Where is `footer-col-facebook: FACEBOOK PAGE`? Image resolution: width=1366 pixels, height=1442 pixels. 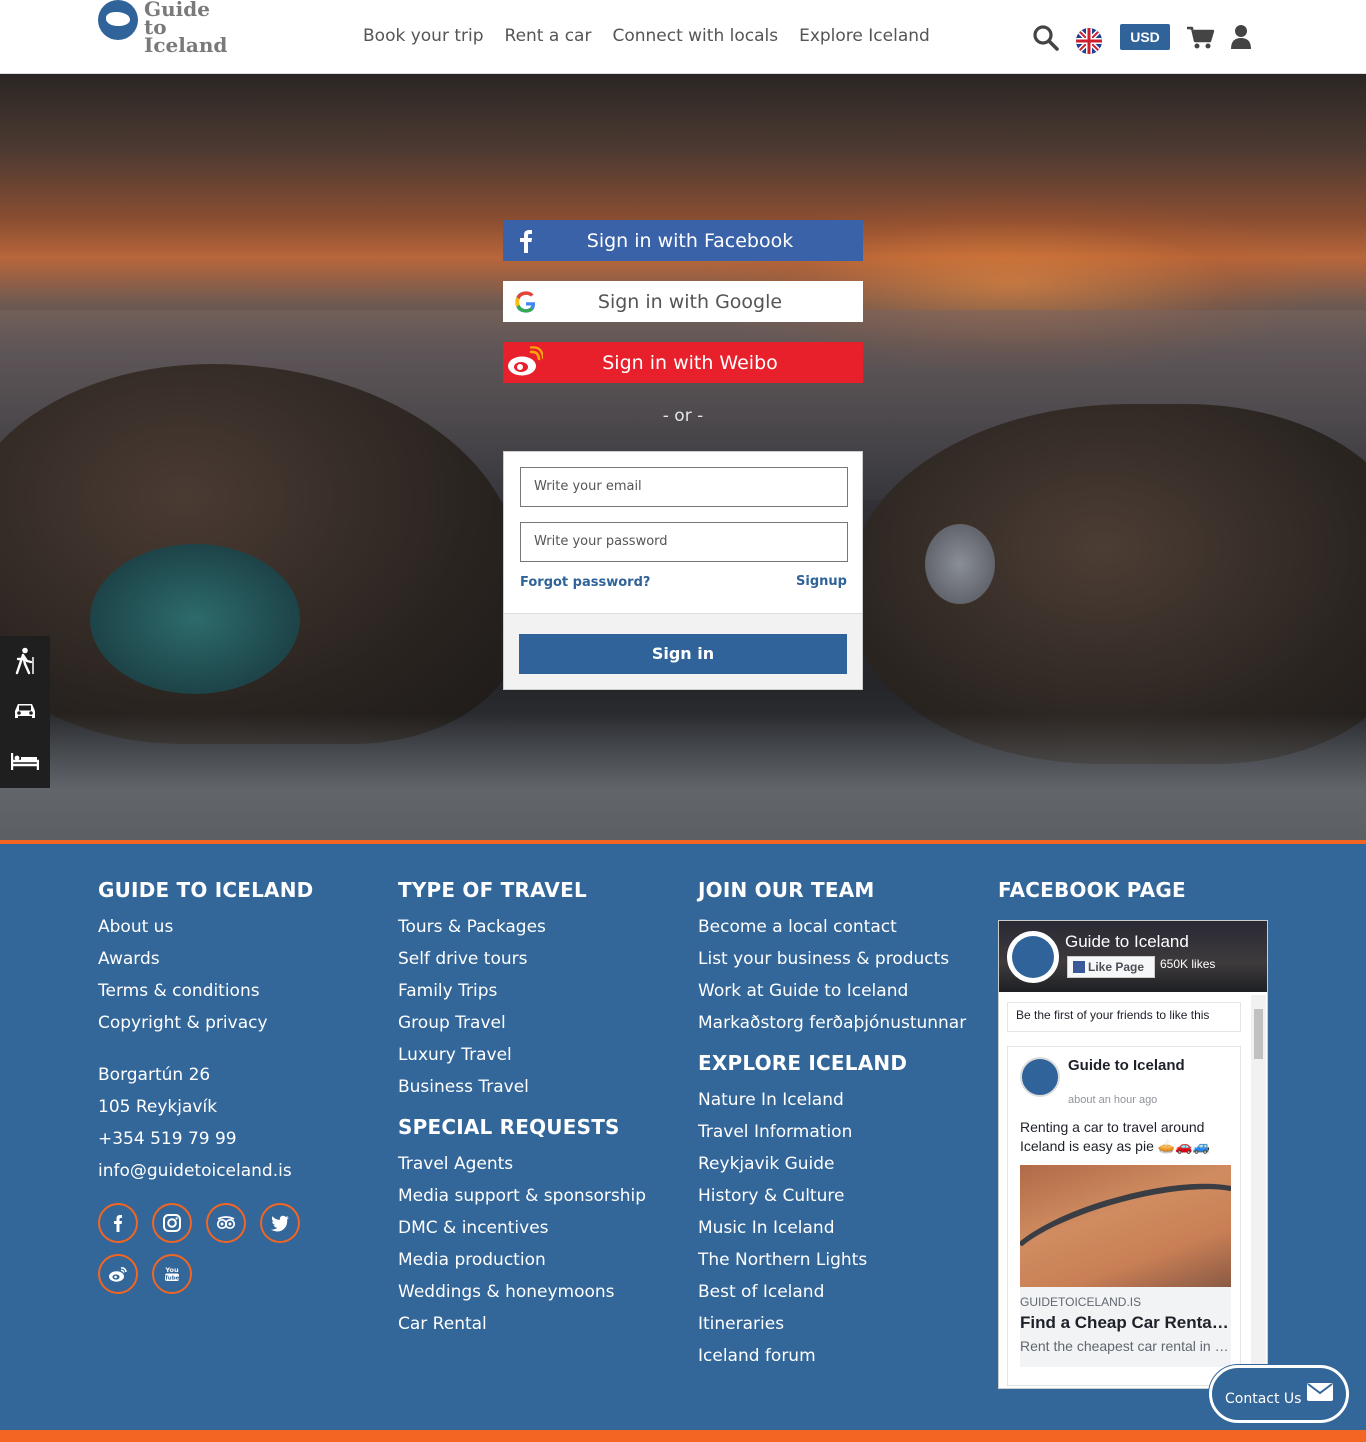 footer-col-facebook: FACEBOOK PAGE is located at coordinates (1092, 894).